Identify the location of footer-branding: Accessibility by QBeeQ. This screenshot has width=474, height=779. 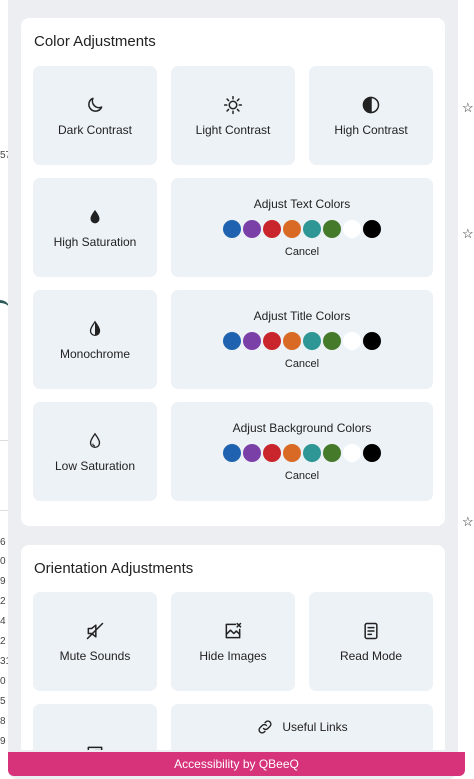
(236, 764).